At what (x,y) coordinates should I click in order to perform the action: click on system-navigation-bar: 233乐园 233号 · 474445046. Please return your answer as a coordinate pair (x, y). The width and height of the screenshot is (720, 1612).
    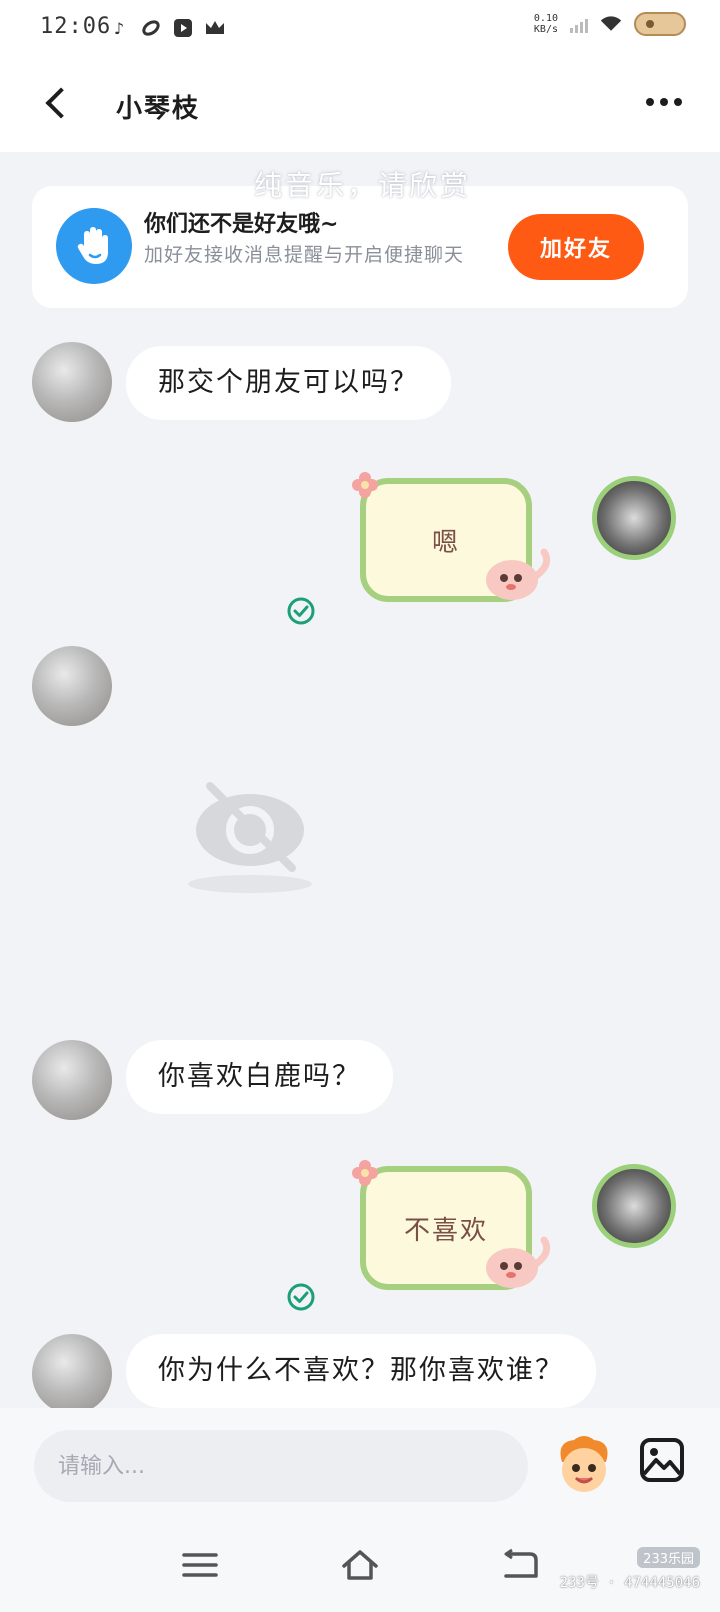
    Looking at the image, I should click on (360, 1565).